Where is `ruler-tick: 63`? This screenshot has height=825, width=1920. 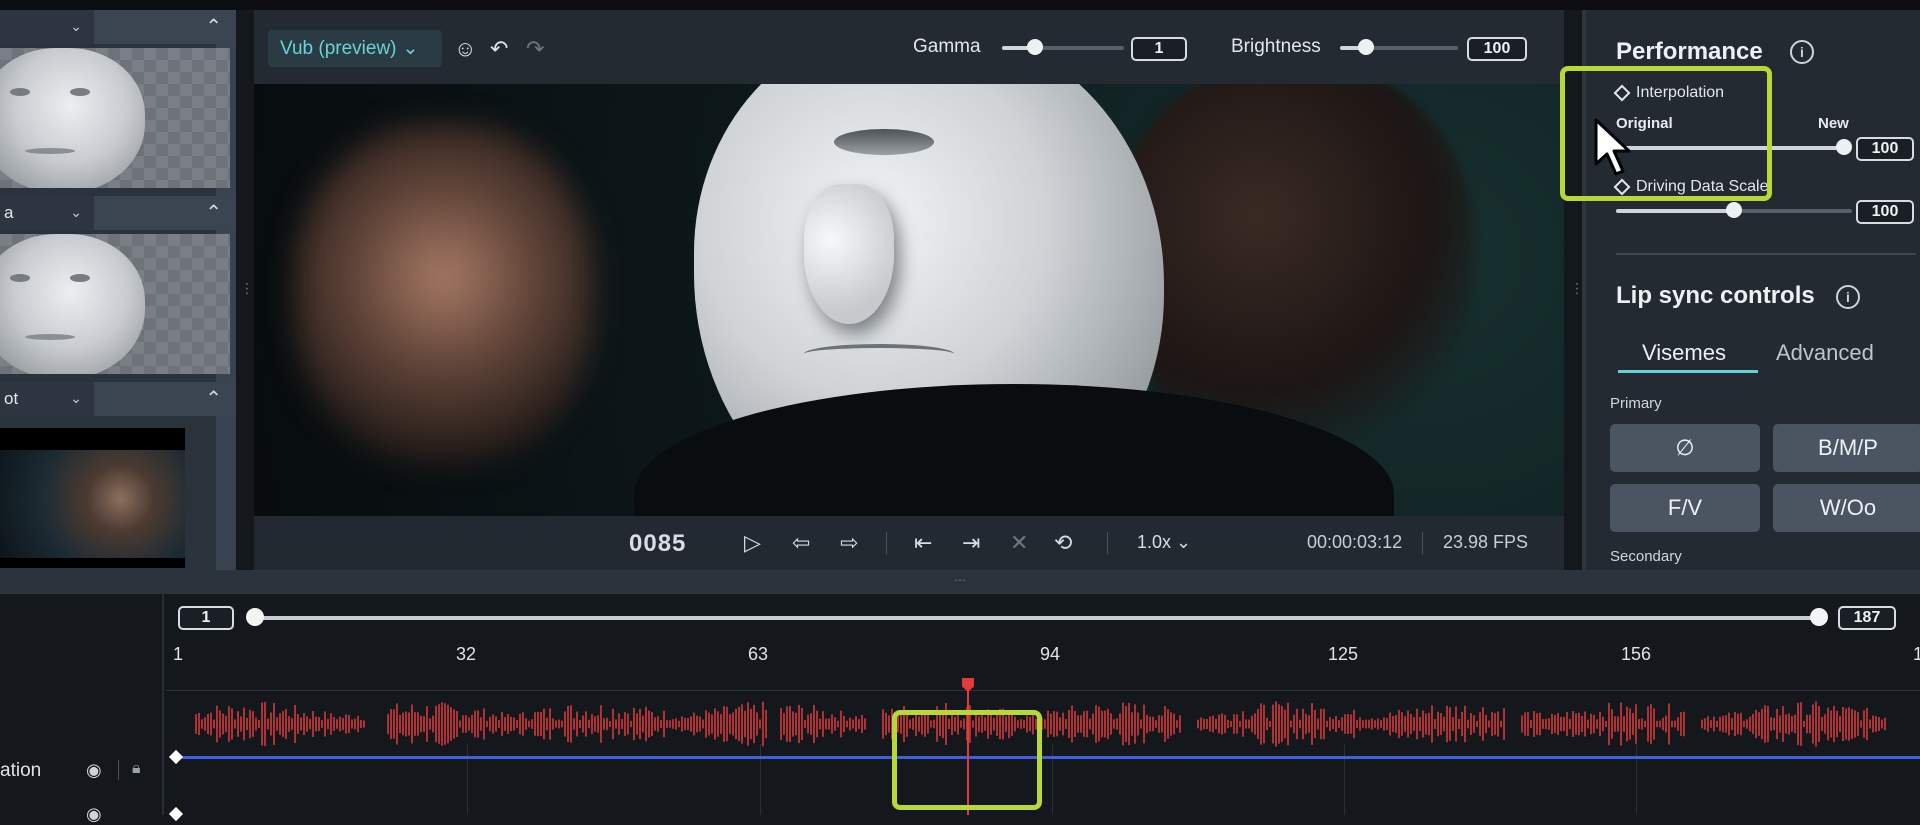 ruler-tick: 63 is located at coordinates (758, 654).